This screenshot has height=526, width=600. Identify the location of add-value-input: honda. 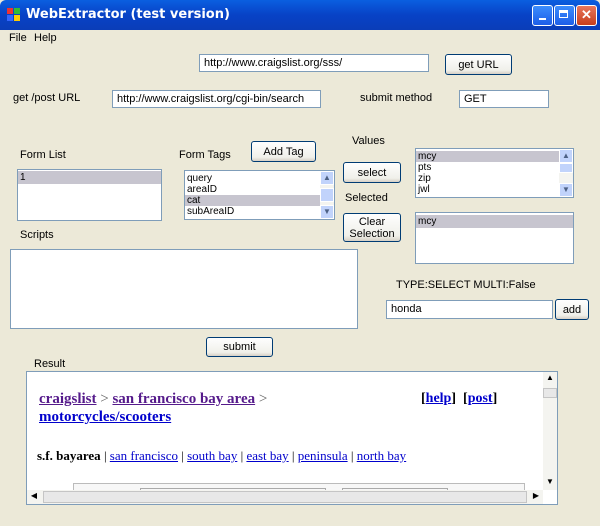
(469, 309).